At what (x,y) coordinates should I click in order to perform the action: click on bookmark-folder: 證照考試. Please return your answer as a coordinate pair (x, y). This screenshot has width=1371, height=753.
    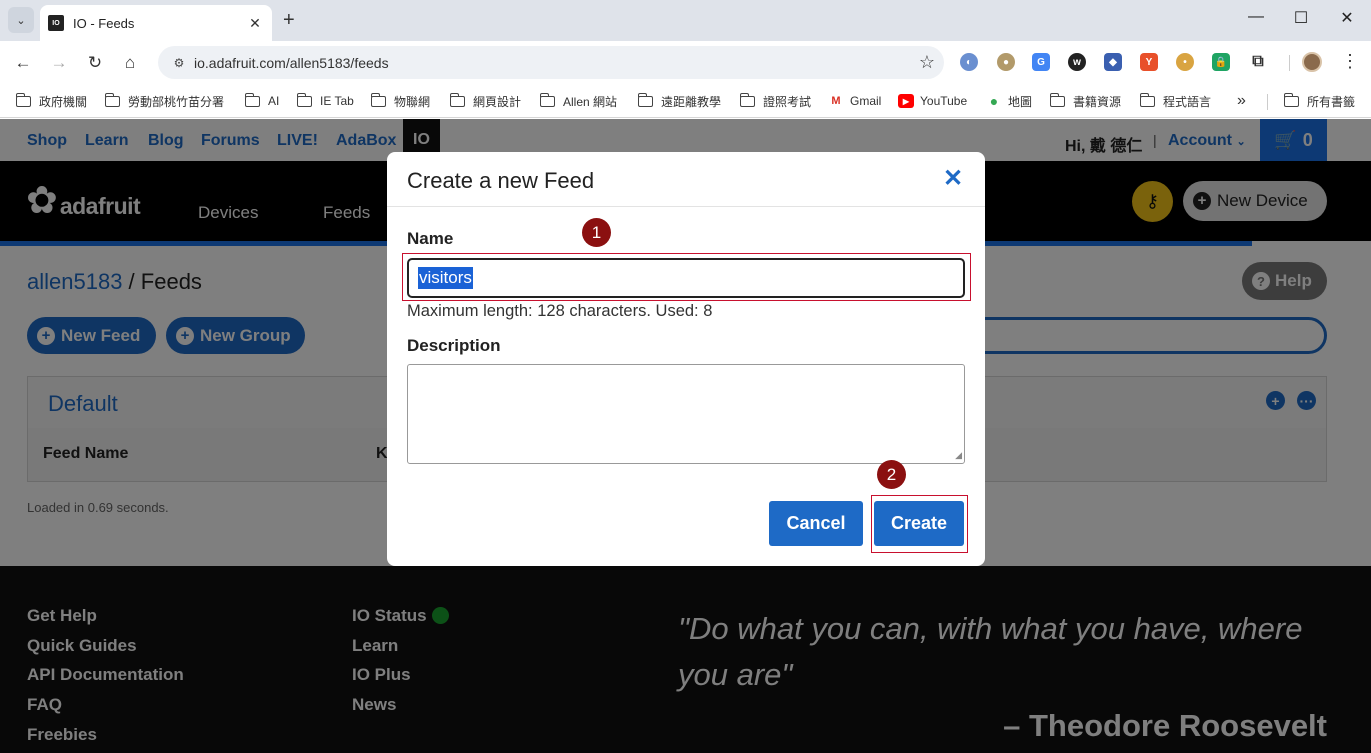
    Looking at the image, I should click on (775, 101).